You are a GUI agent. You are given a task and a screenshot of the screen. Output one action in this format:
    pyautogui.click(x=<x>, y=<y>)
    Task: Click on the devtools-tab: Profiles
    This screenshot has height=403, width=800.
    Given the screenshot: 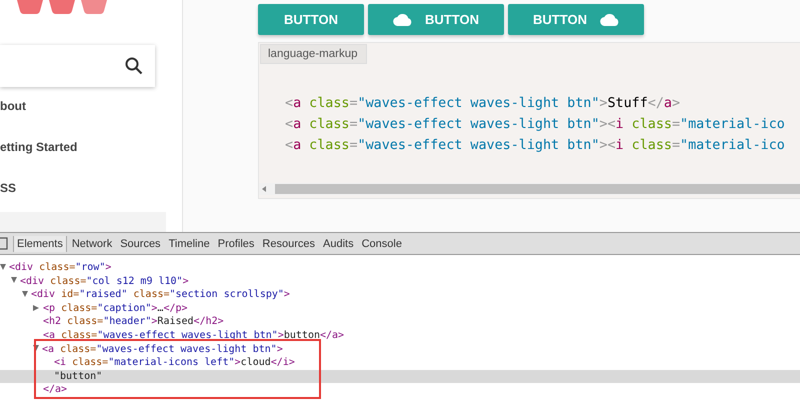 What is the action you would take?
    pyautogui.click(x=236, y=244)
    